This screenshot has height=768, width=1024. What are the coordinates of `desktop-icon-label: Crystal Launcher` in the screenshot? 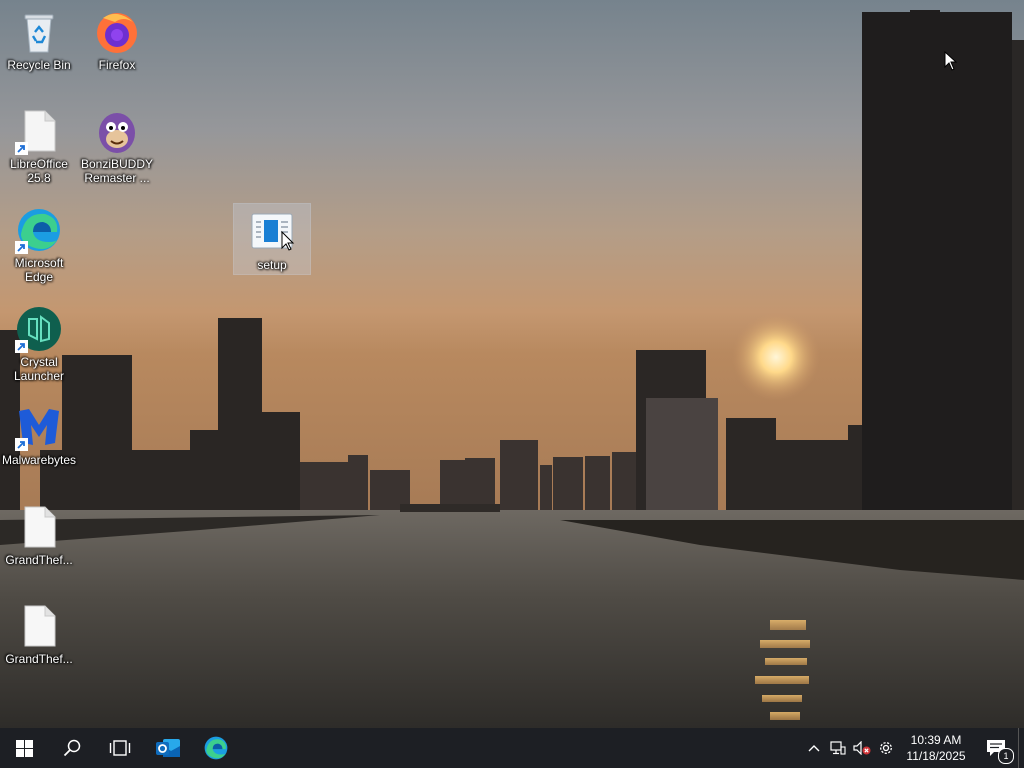 It's located at (39, 369).